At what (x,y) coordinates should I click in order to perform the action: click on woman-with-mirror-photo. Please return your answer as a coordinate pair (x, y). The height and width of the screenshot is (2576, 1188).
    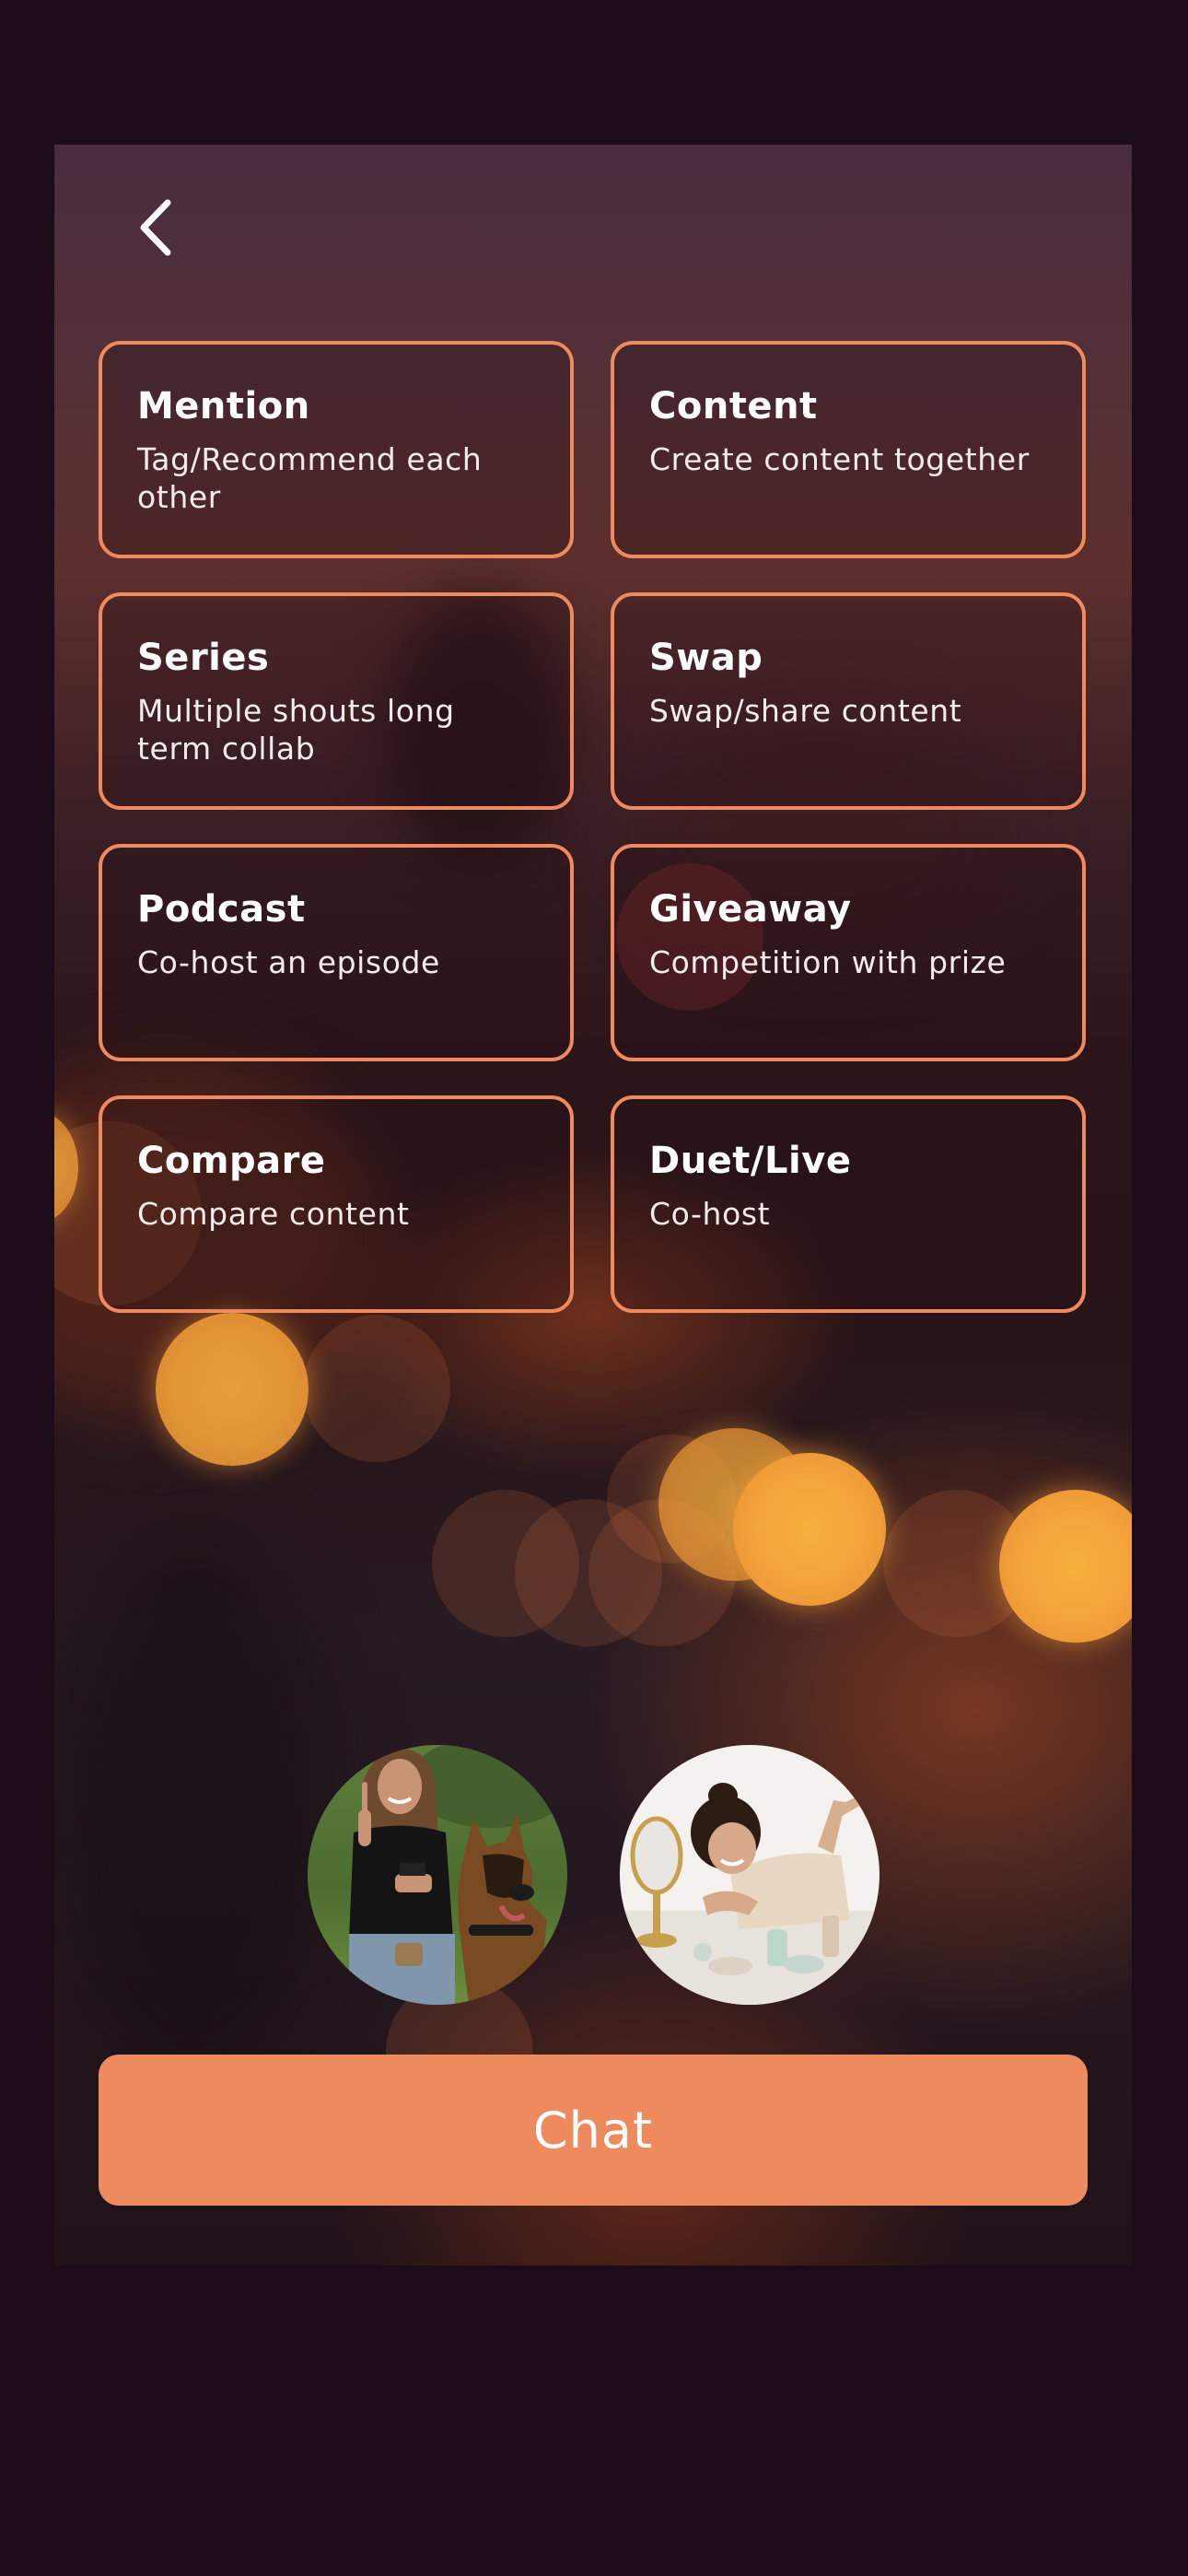
    Looking at the image, I should click on (749, 1875).